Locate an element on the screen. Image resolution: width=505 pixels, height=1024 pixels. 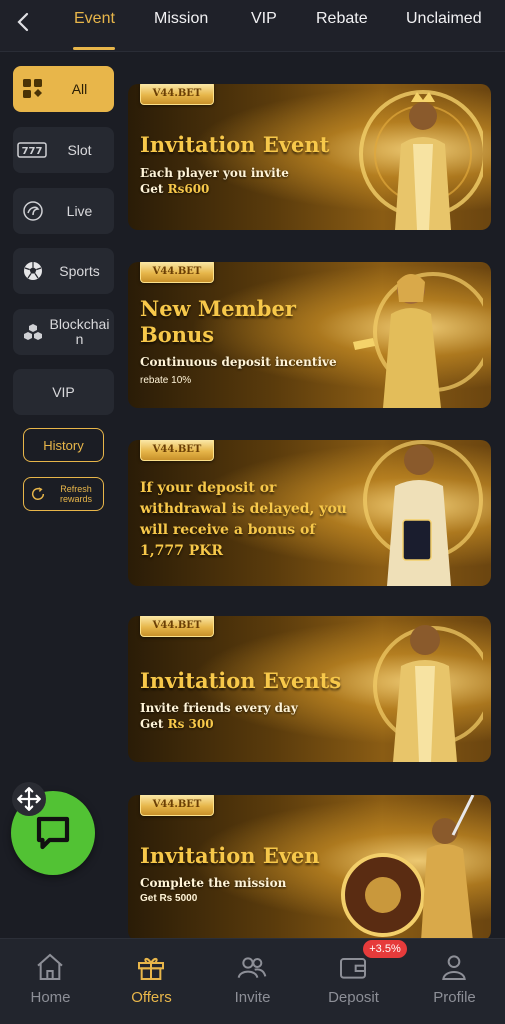
tab-event: Event is located at coordinates (94, 19).